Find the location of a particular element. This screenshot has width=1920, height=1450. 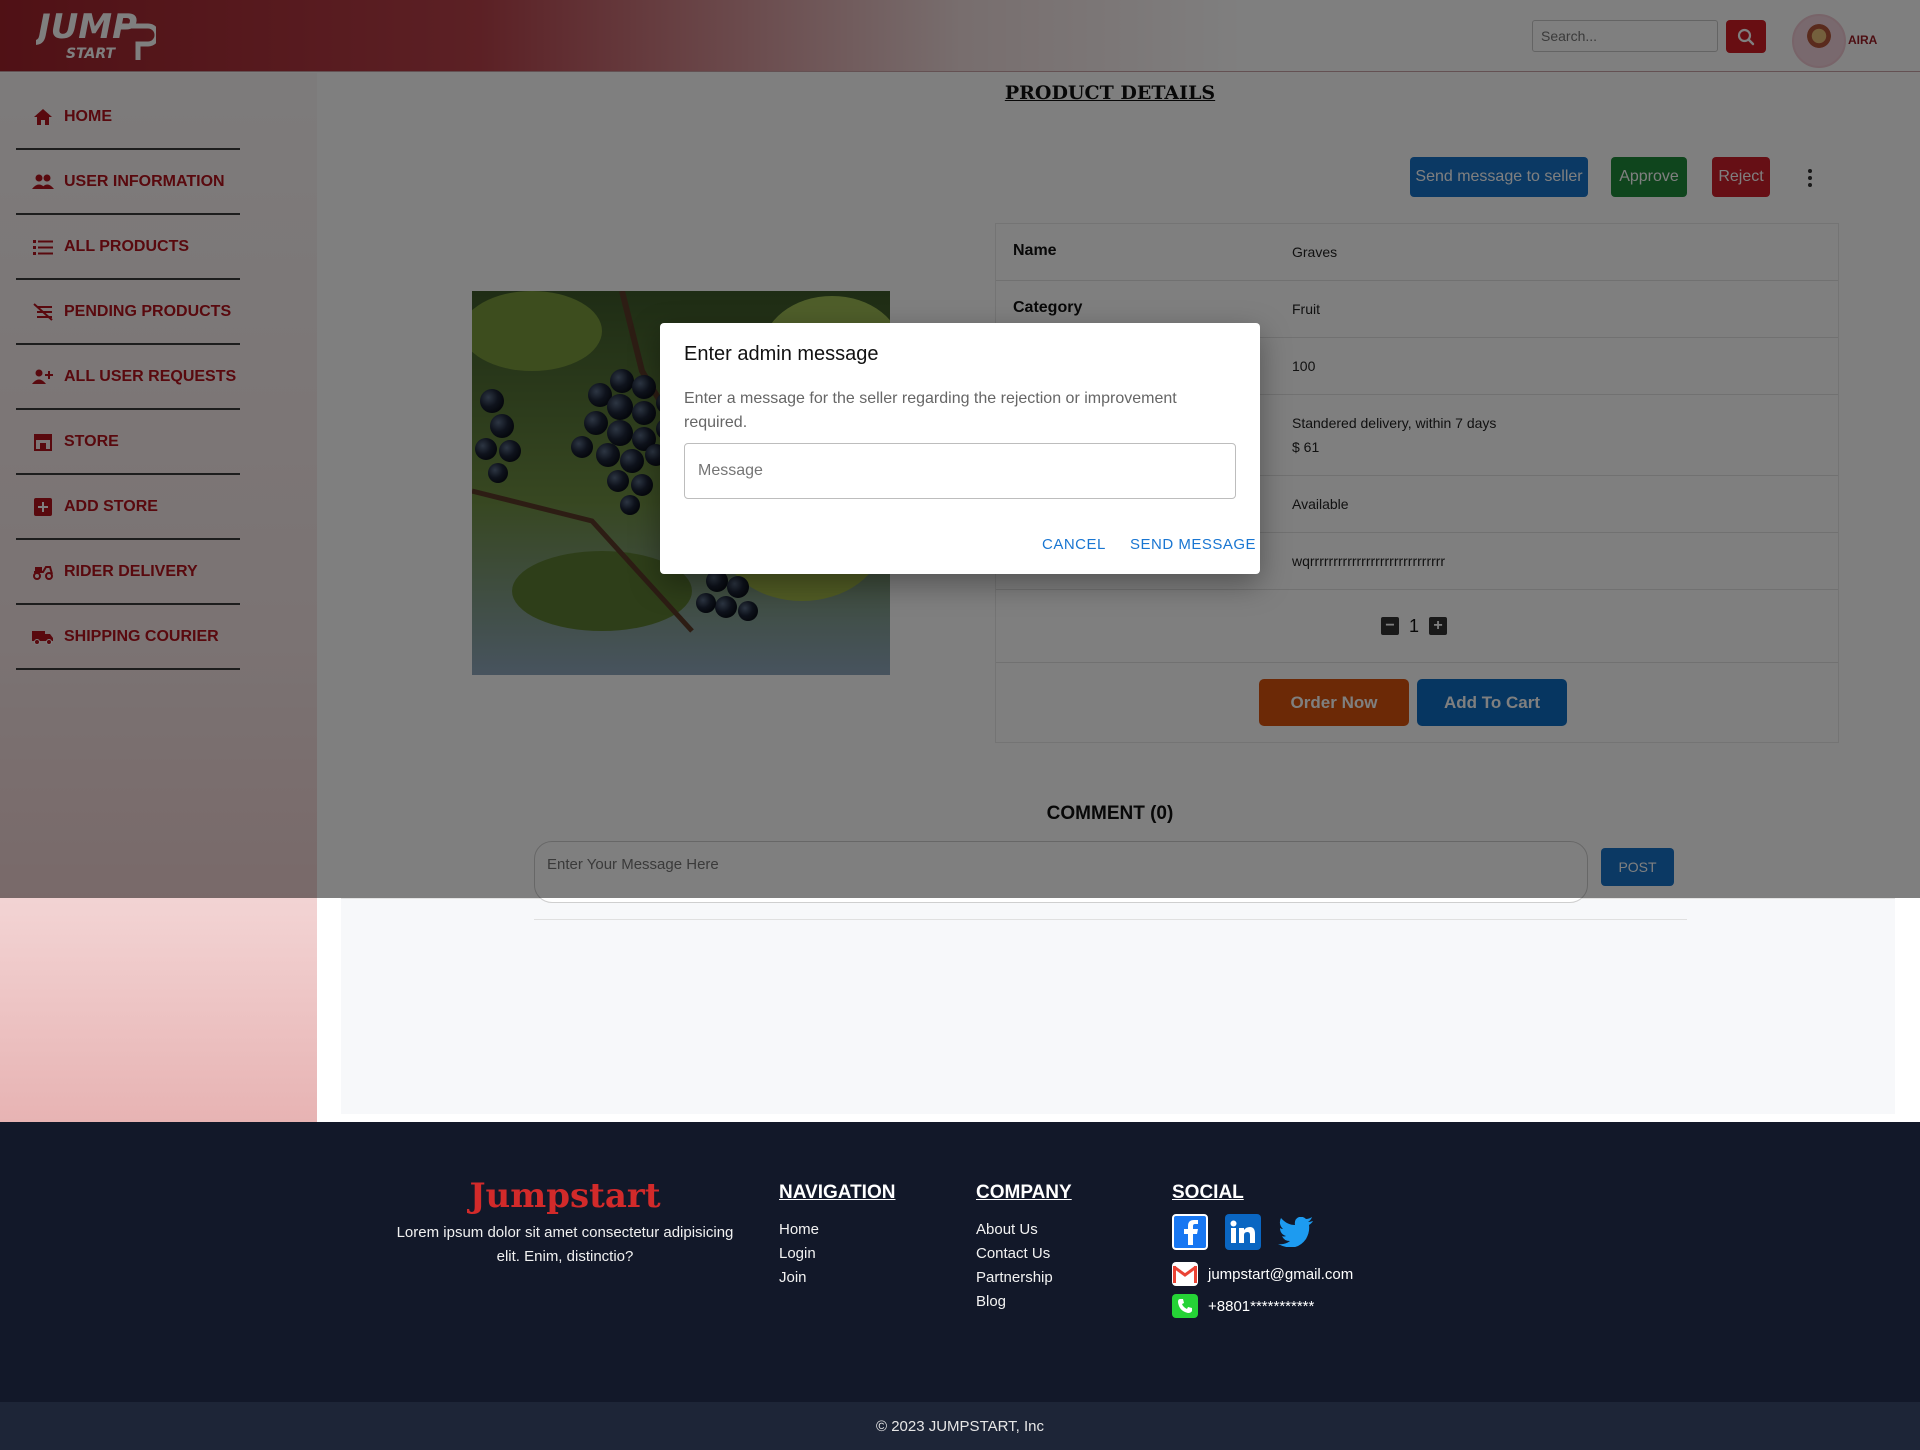

phone-icon is located at coordinates (1185, 1306).